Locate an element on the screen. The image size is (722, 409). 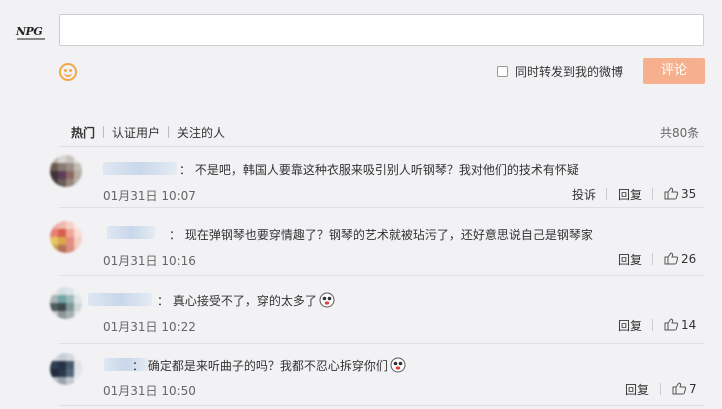
site-logo: NPG is located at coordinates (31, 32).